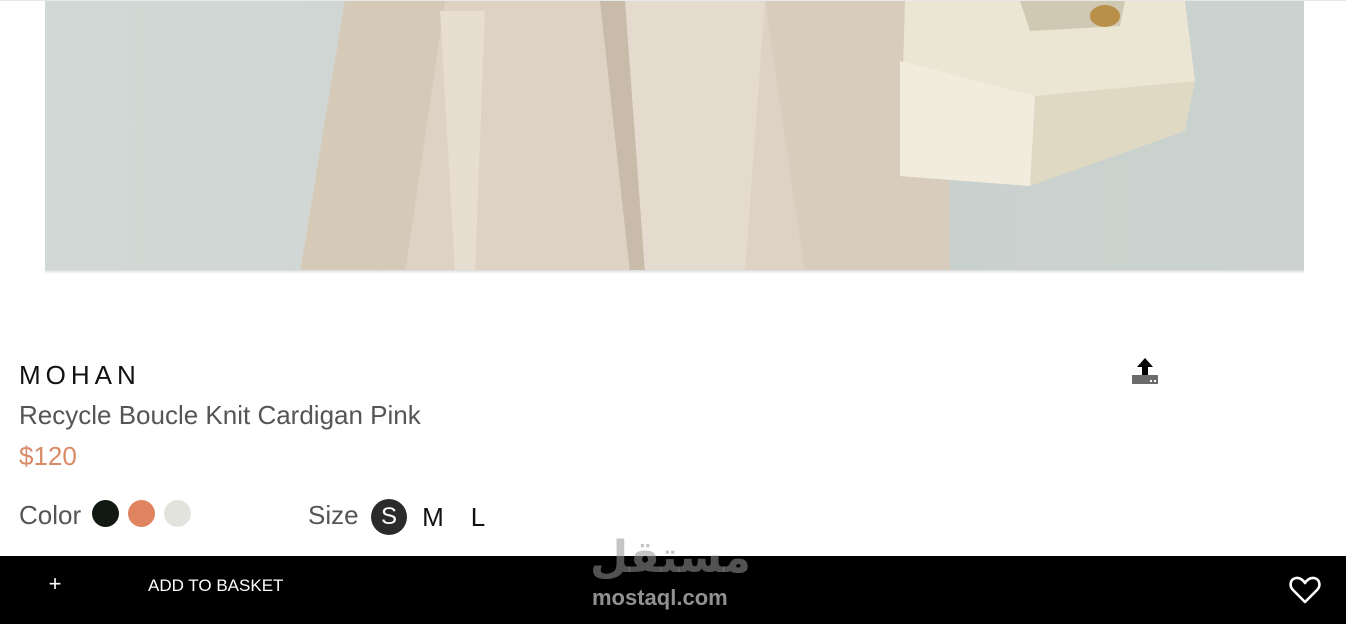 This screenshot has width=1346, height=624. I want to click on color-label: Color, so click(50, 515).